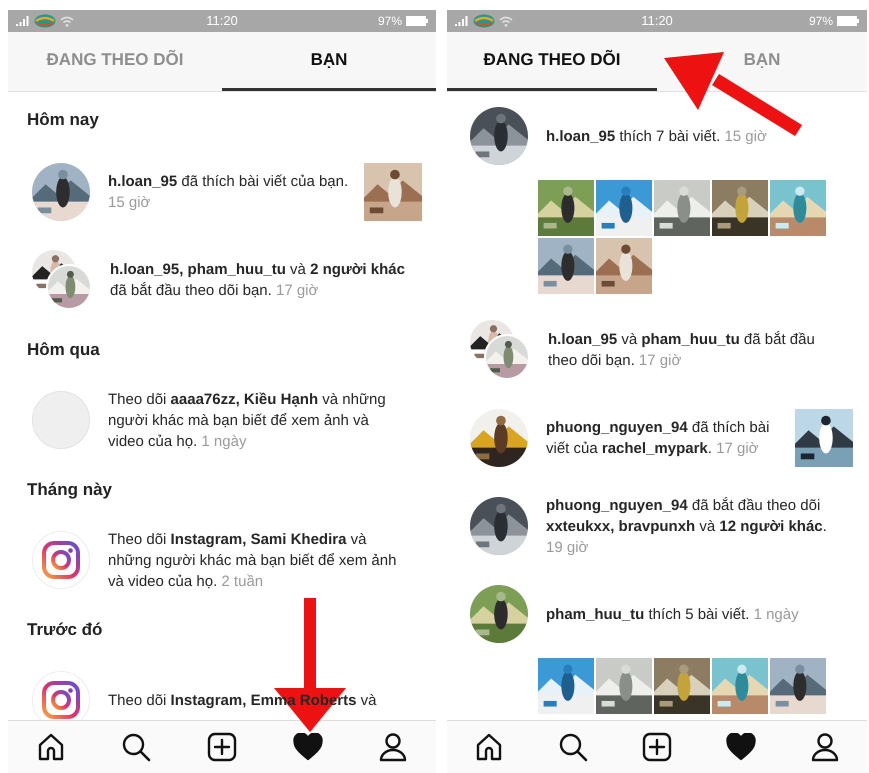  Describe the element at coordinates (229, 192) in the screenshot. I see `notification-text: h.loan_95 đã thích bài viết của bạn. 15 giờ` at that location.